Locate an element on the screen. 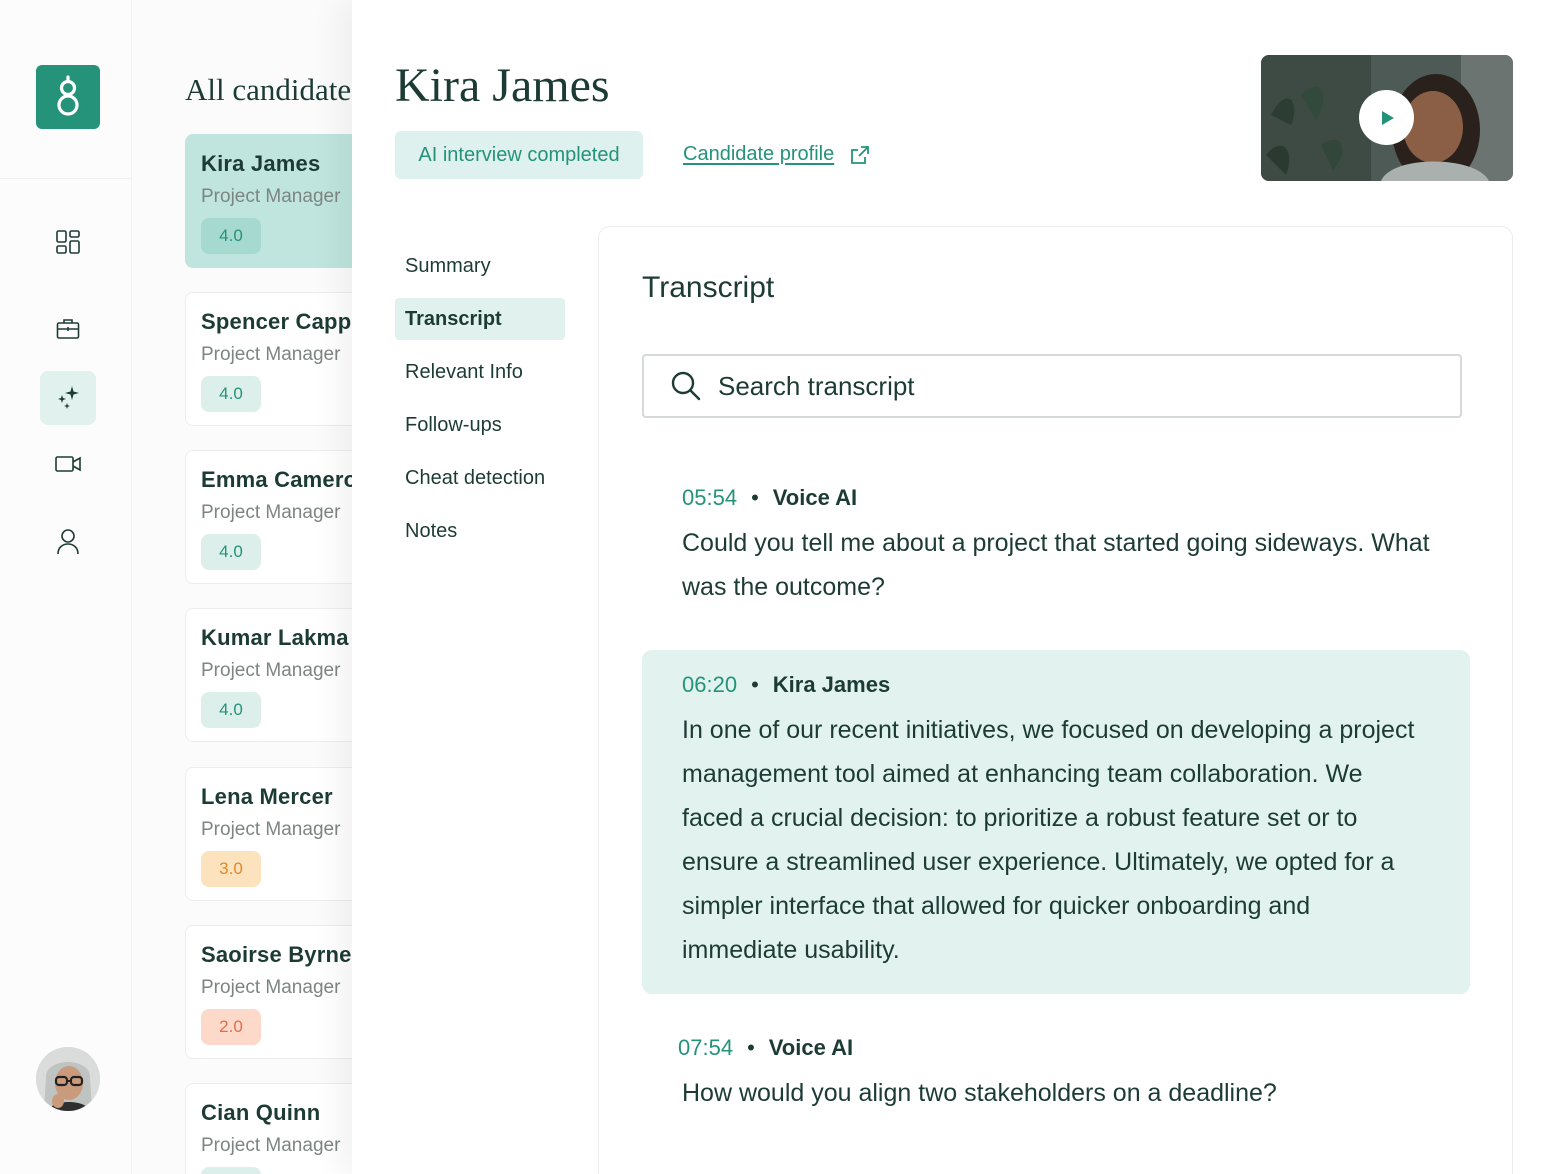  nav-ai-interviews is located at coordinates (68, 398).